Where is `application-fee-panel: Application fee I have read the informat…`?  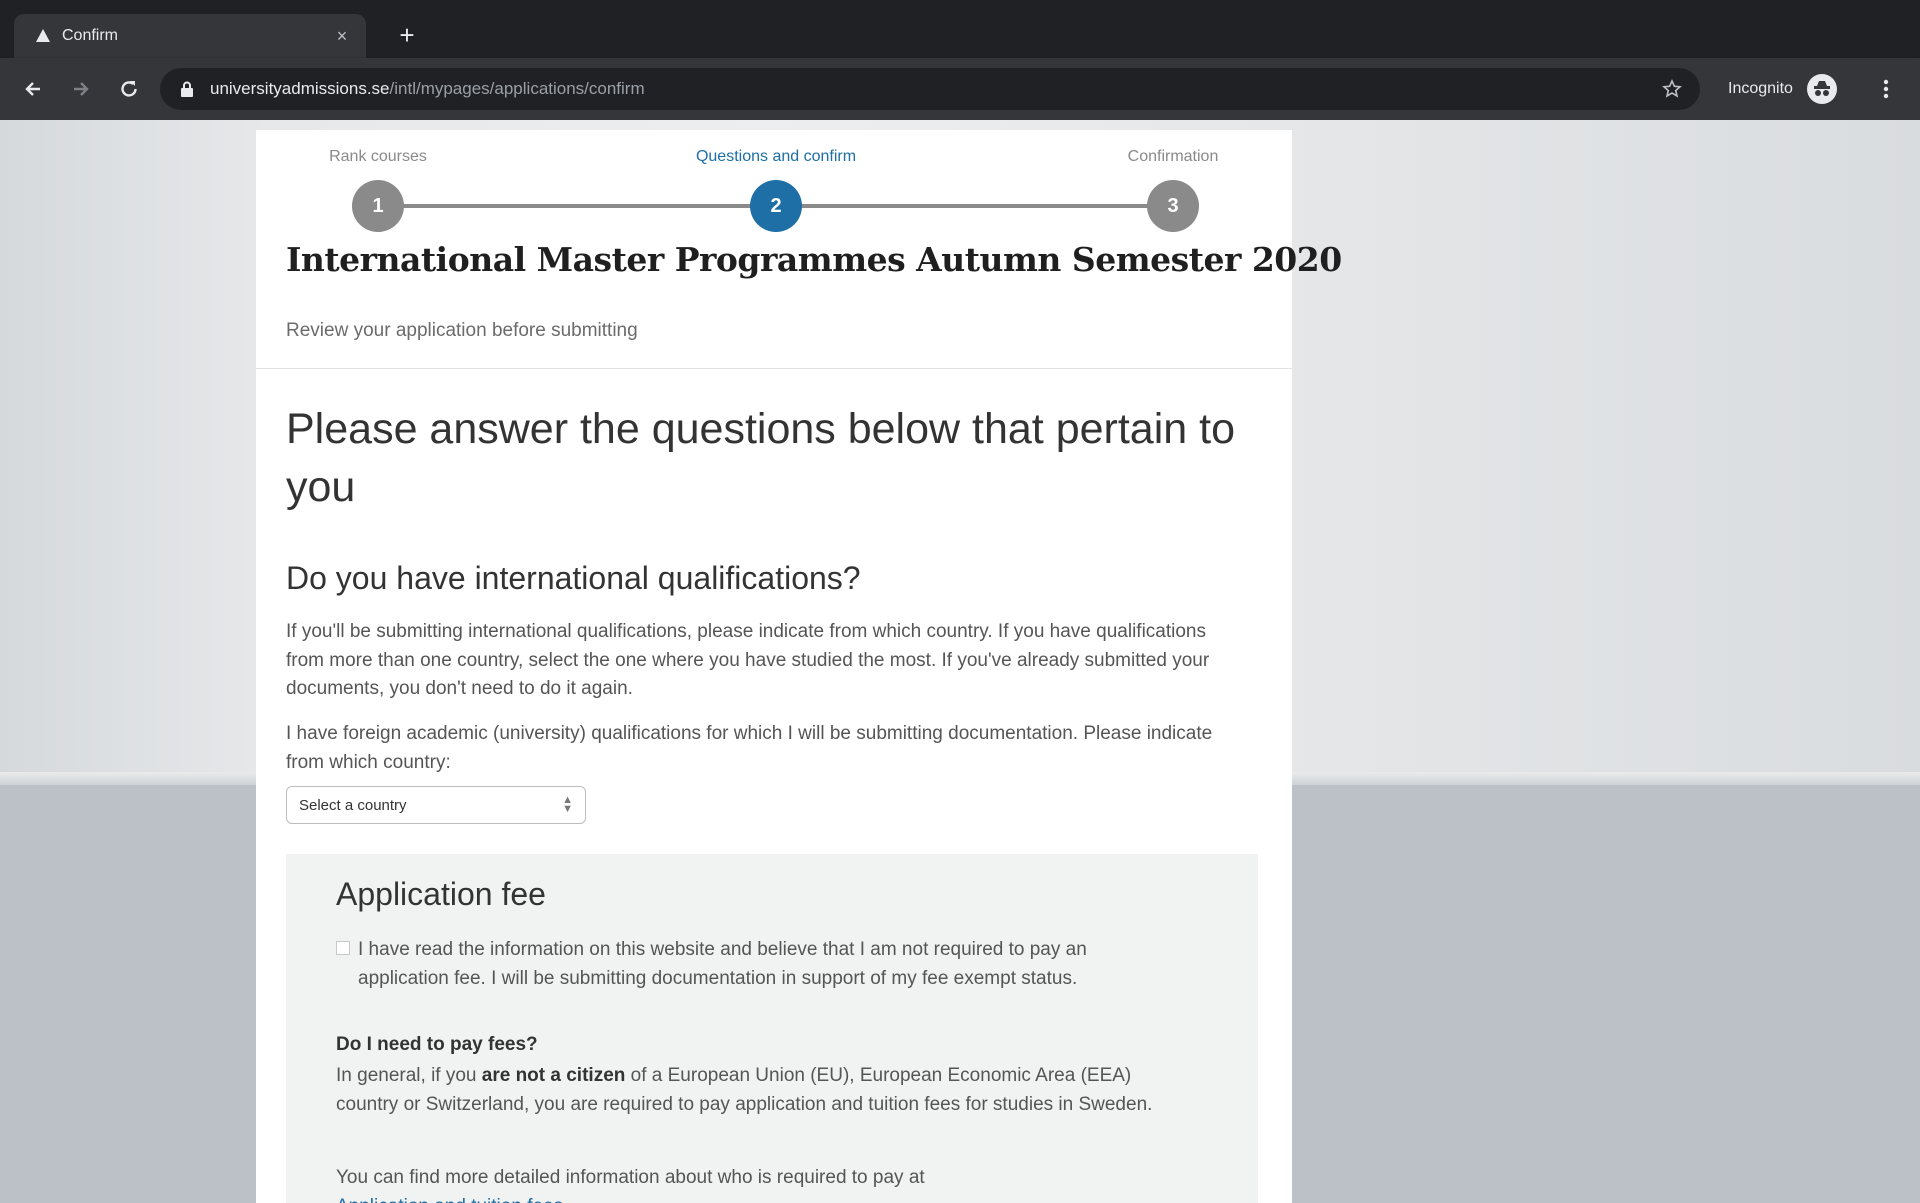
application-fee-panel: Application fee I have read the informat… is located at coordinates (772, 1028).